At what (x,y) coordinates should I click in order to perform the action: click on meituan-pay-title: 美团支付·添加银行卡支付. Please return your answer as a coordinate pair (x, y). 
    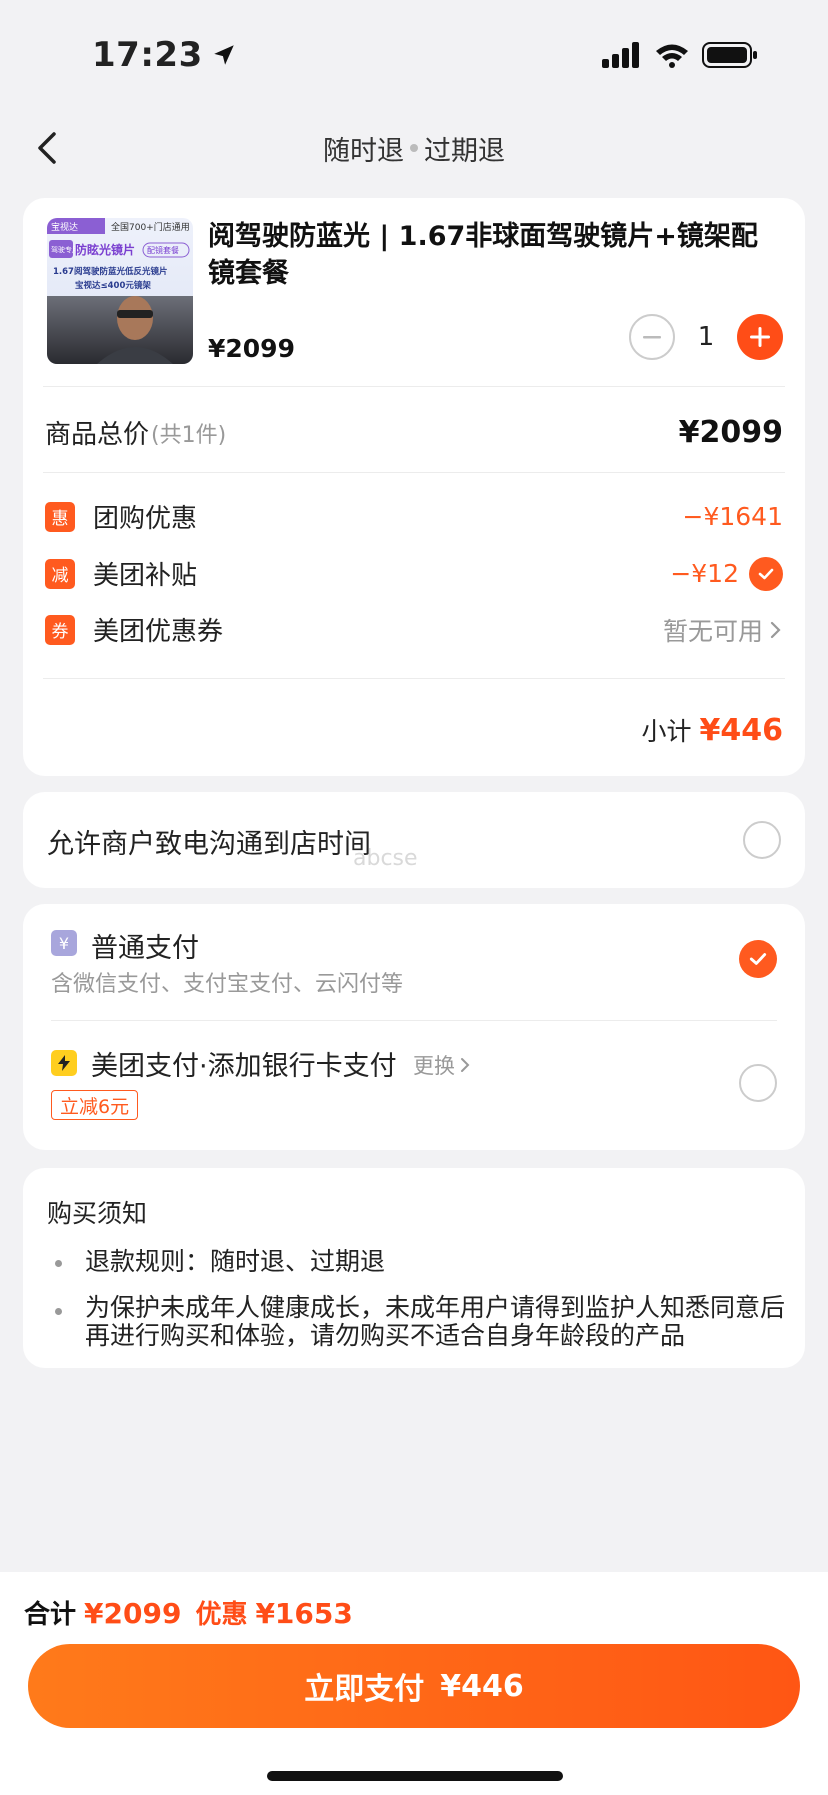
    Looking at the image, I should click on (244, 1063).